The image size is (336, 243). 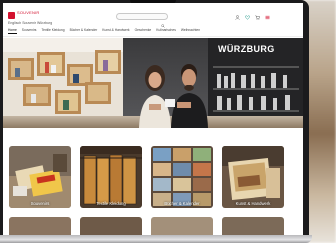 I want to click on heart-icon, so click(x=247, y=17).